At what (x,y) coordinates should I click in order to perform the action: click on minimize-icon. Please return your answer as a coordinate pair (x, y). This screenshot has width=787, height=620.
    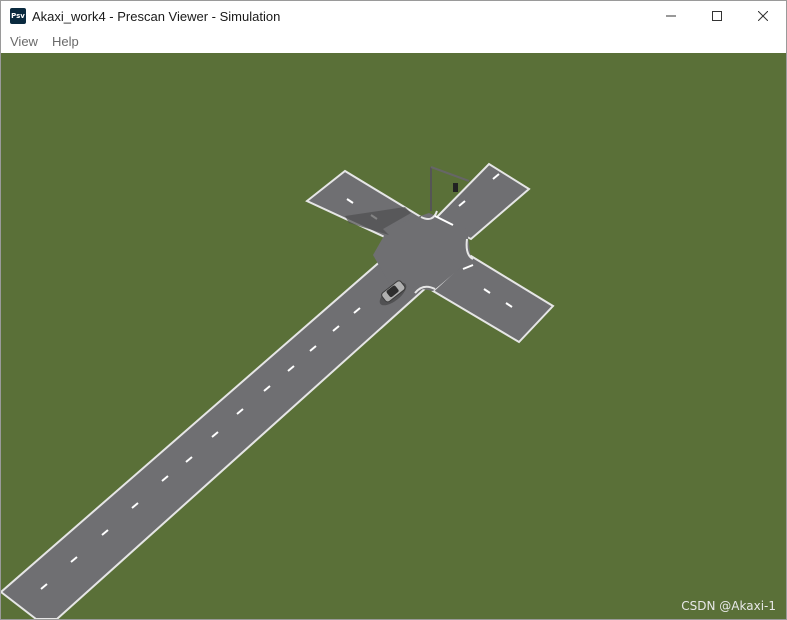
    Looking at the image, I should click on (671, 16).